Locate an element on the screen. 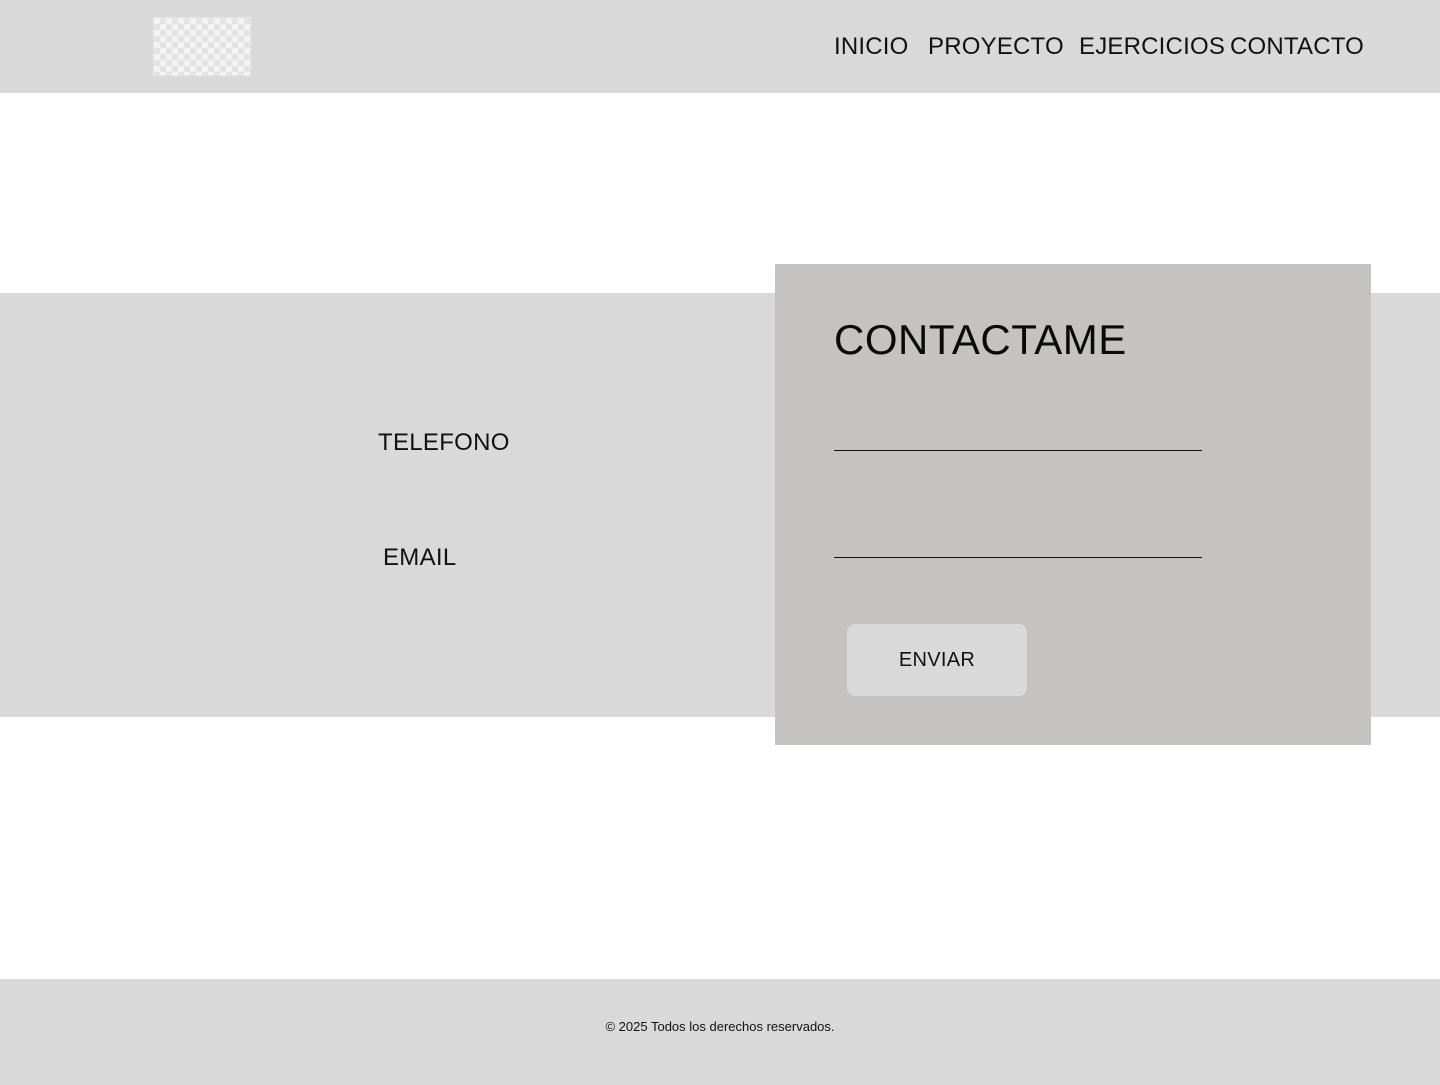 The image size is (1440, 1085). copyright-text: © 2025 Todos los derechos reservados. is located at coordinates (720, 1026).